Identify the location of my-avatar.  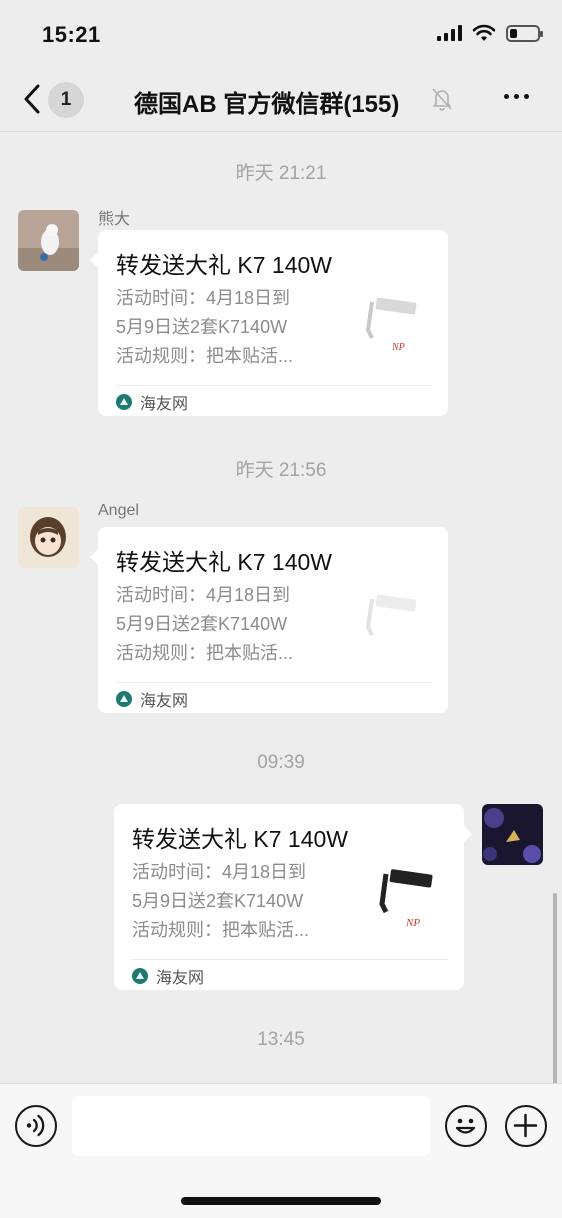
(512, 834).